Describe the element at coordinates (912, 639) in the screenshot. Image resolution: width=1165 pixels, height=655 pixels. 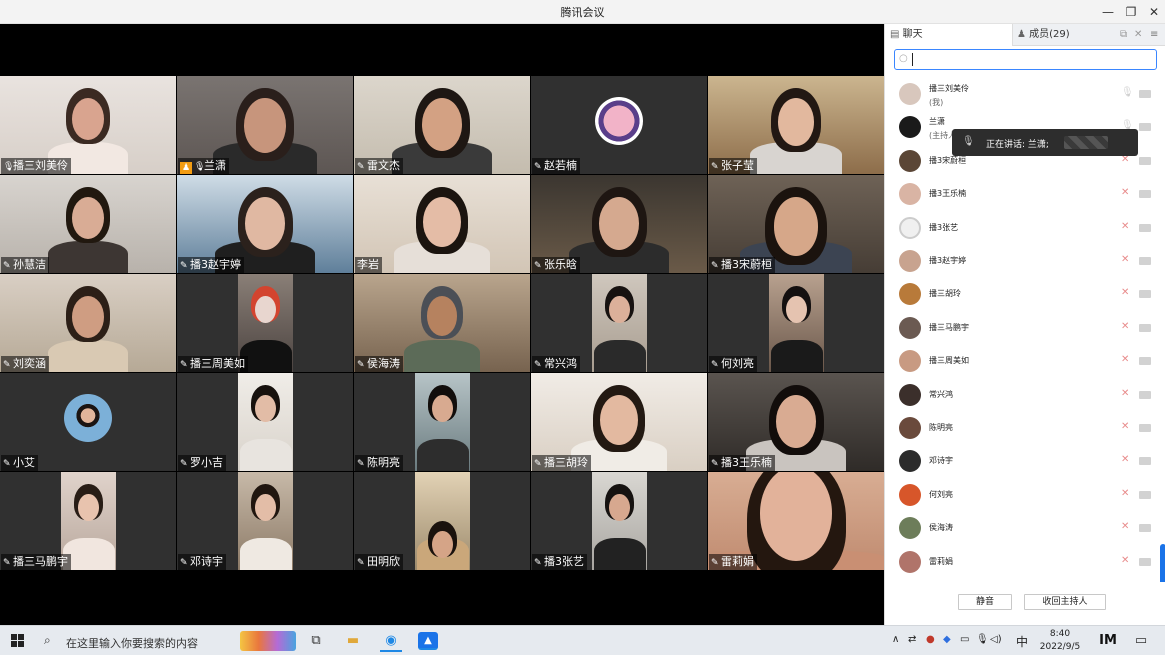
I see `network-icon: ⇄` at that location.